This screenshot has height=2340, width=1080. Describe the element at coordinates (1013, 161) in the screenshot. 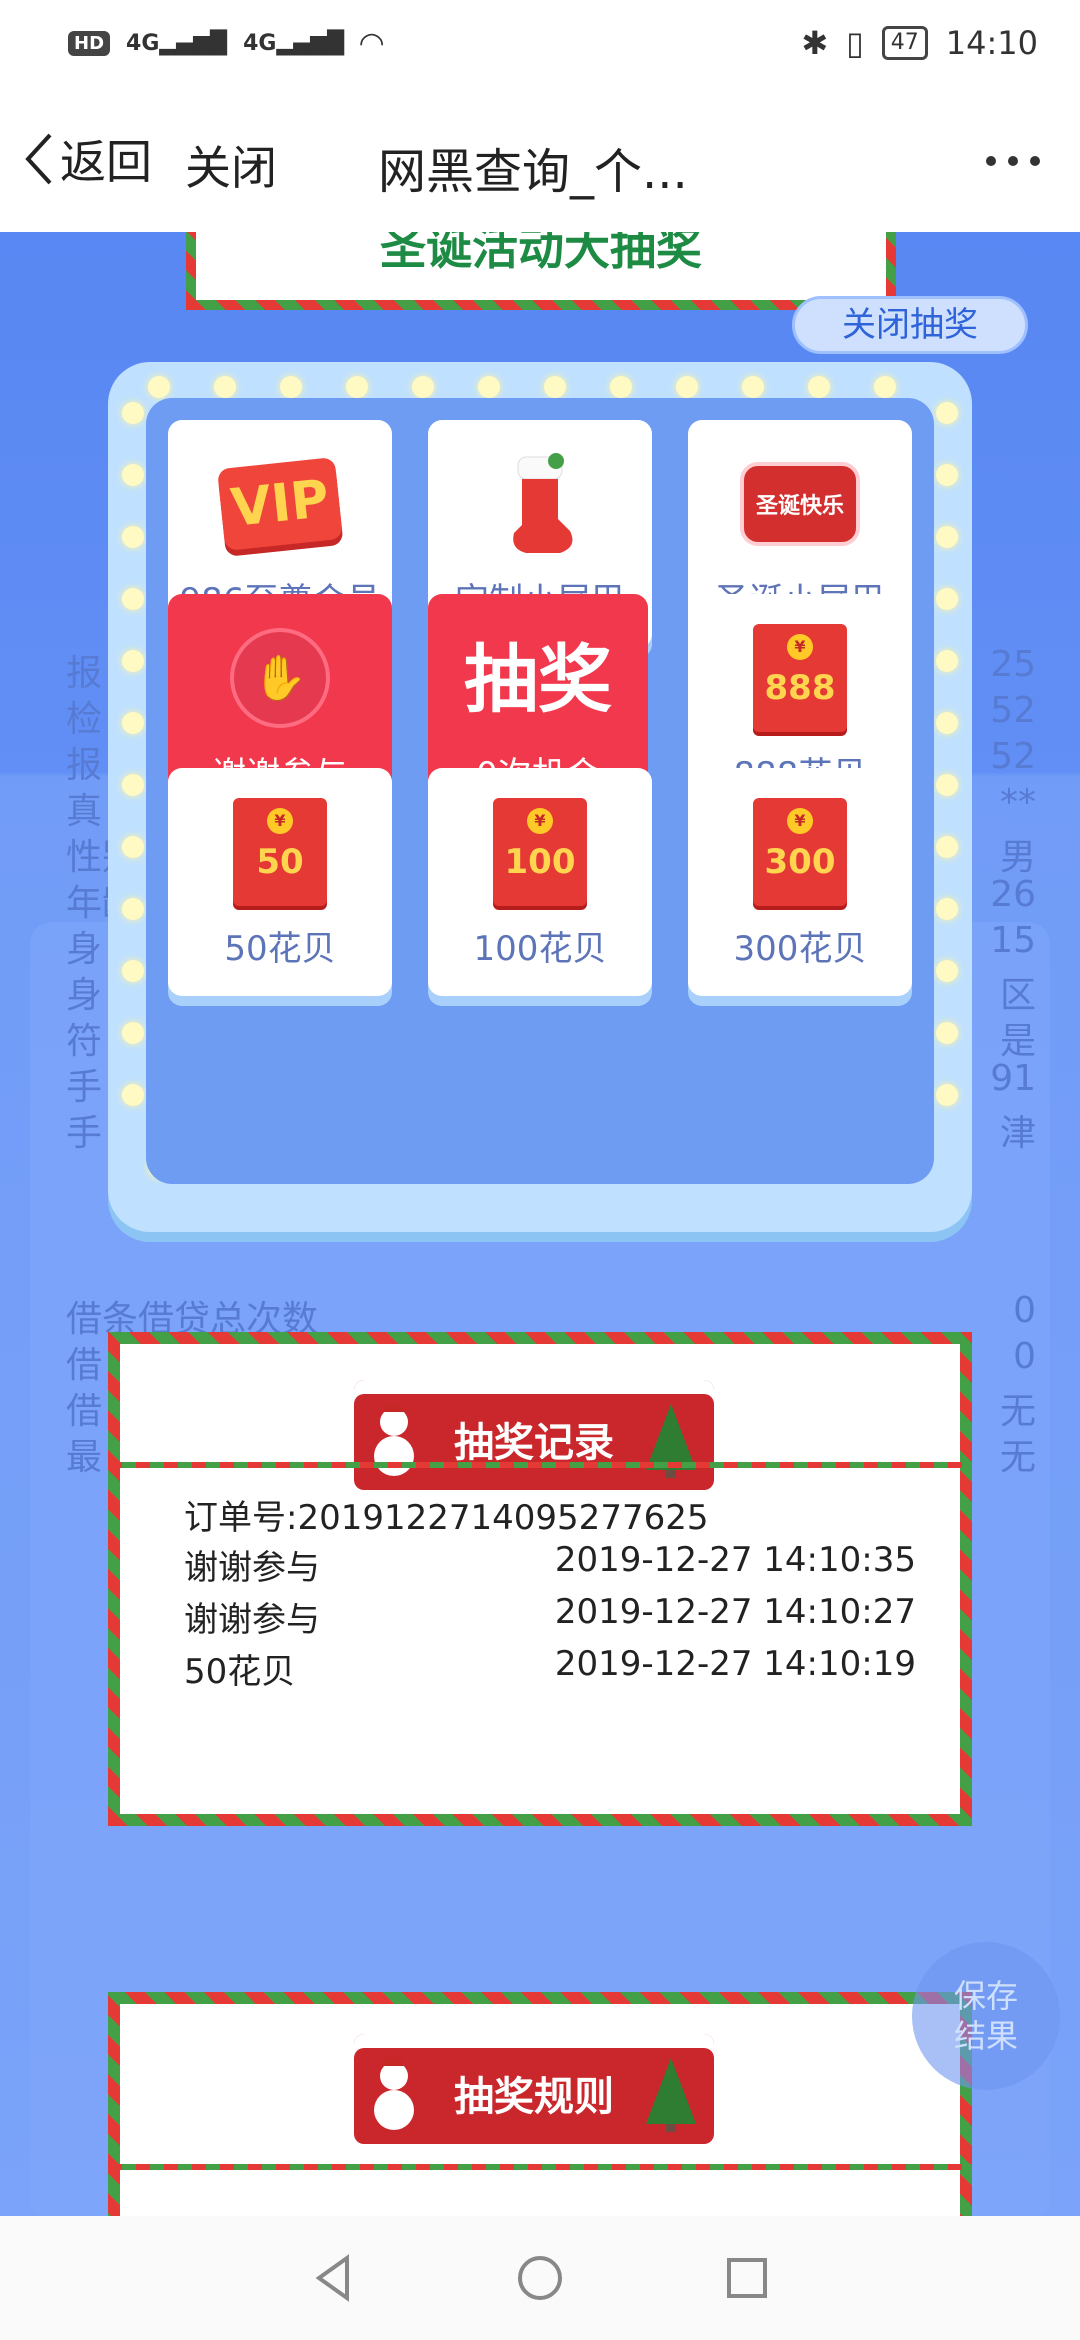

I see `more-menu-icon` at that location.